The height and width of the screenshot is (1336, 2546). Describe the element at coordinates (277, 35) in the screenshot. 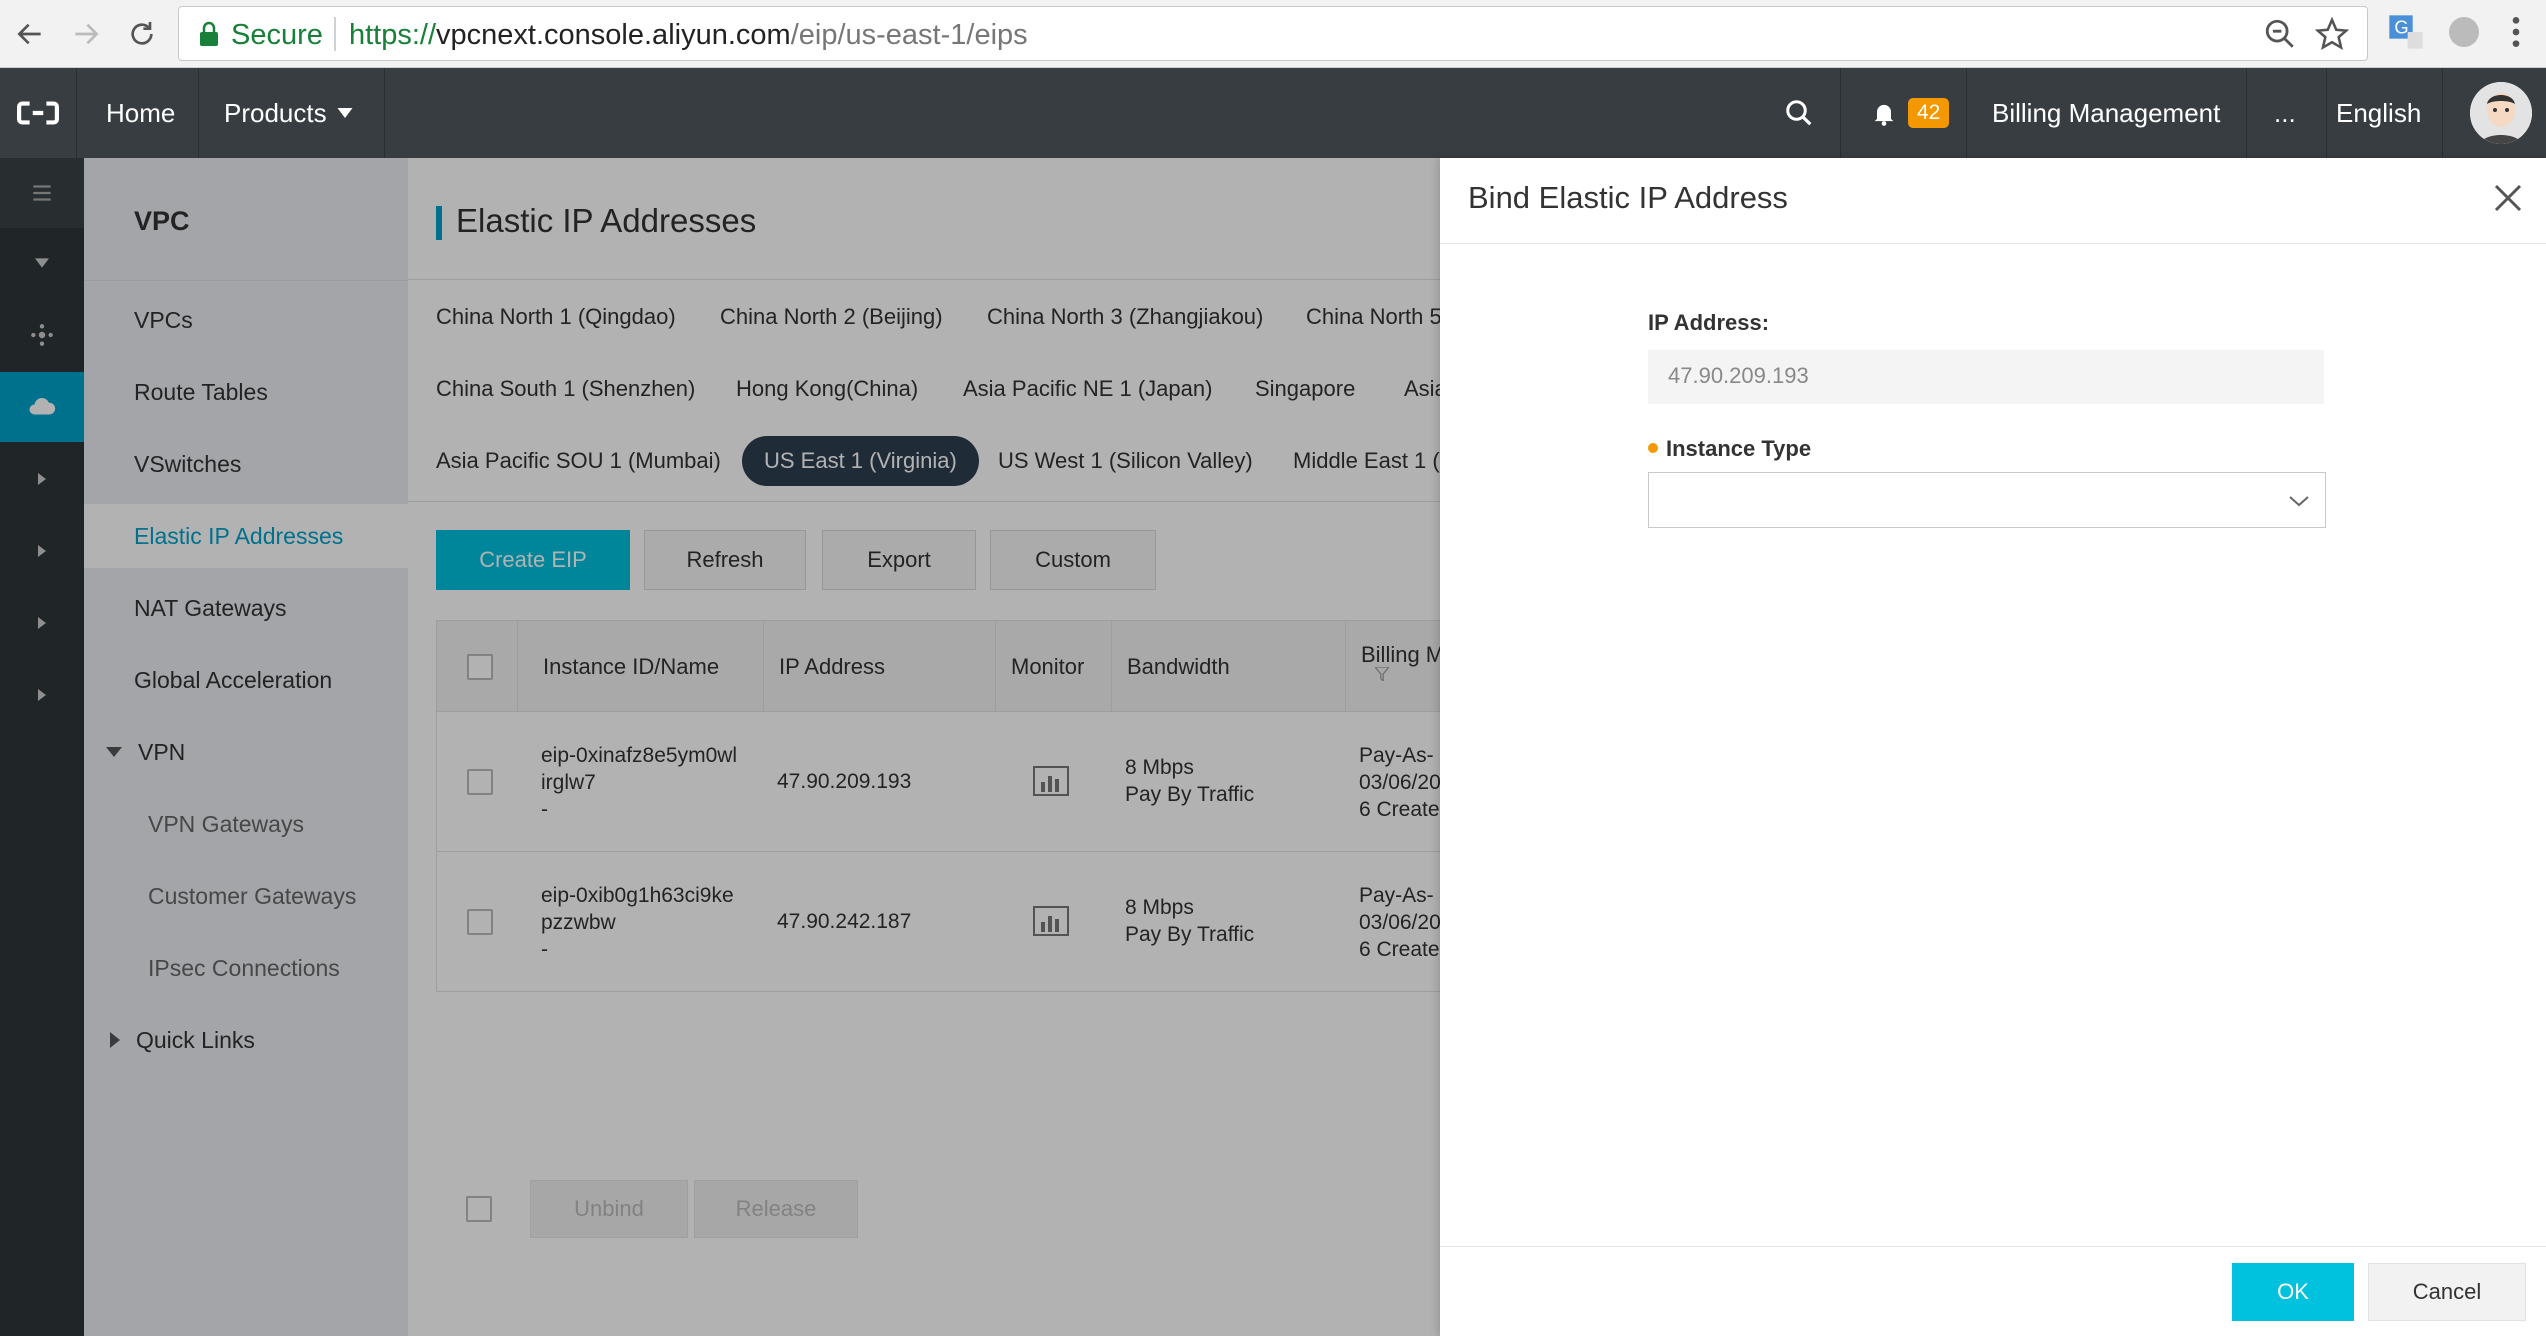

I see `secure-label: Secure` at that location.